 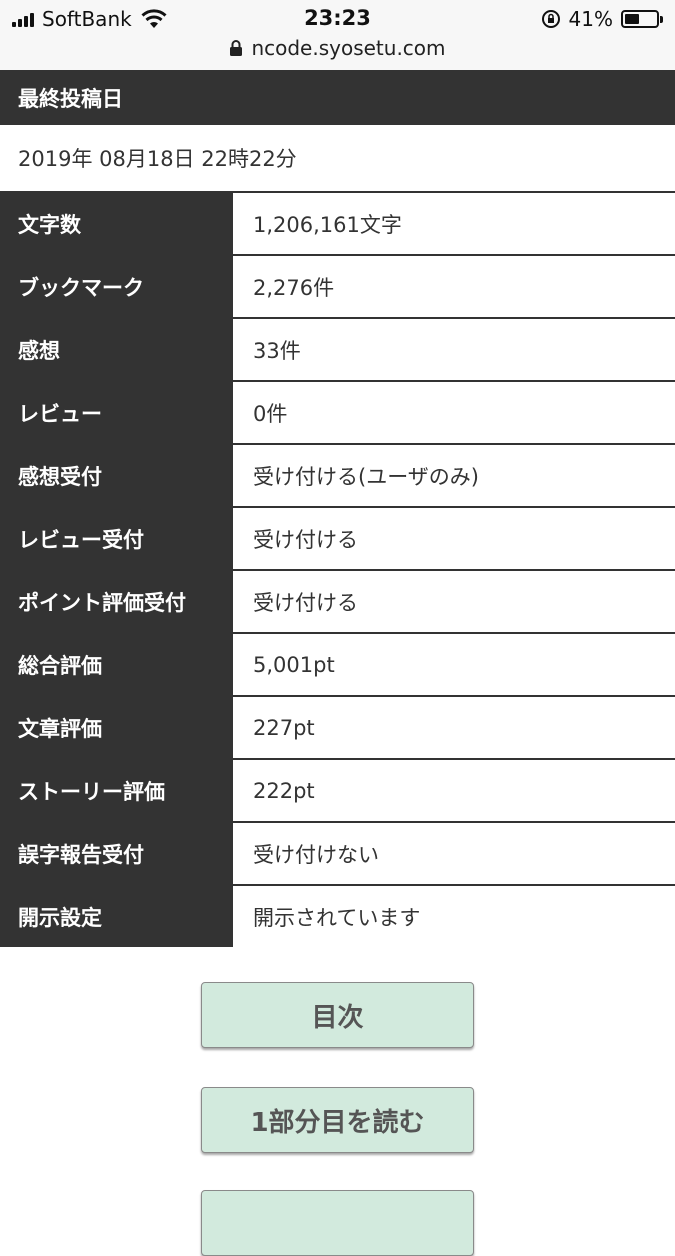 I want to click on info-label: レビュー受付, so click(x=116, y=538).